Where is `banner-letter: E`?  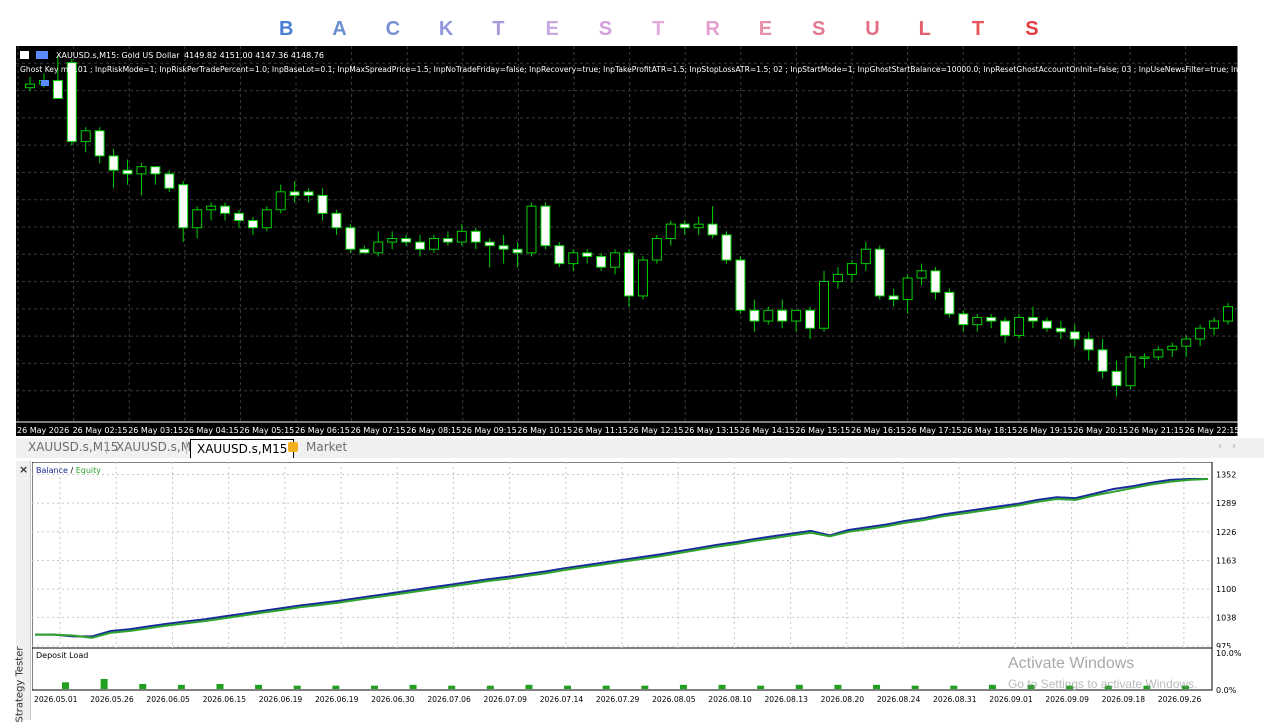 banner-letter: E is located at coordinates (765, 29).